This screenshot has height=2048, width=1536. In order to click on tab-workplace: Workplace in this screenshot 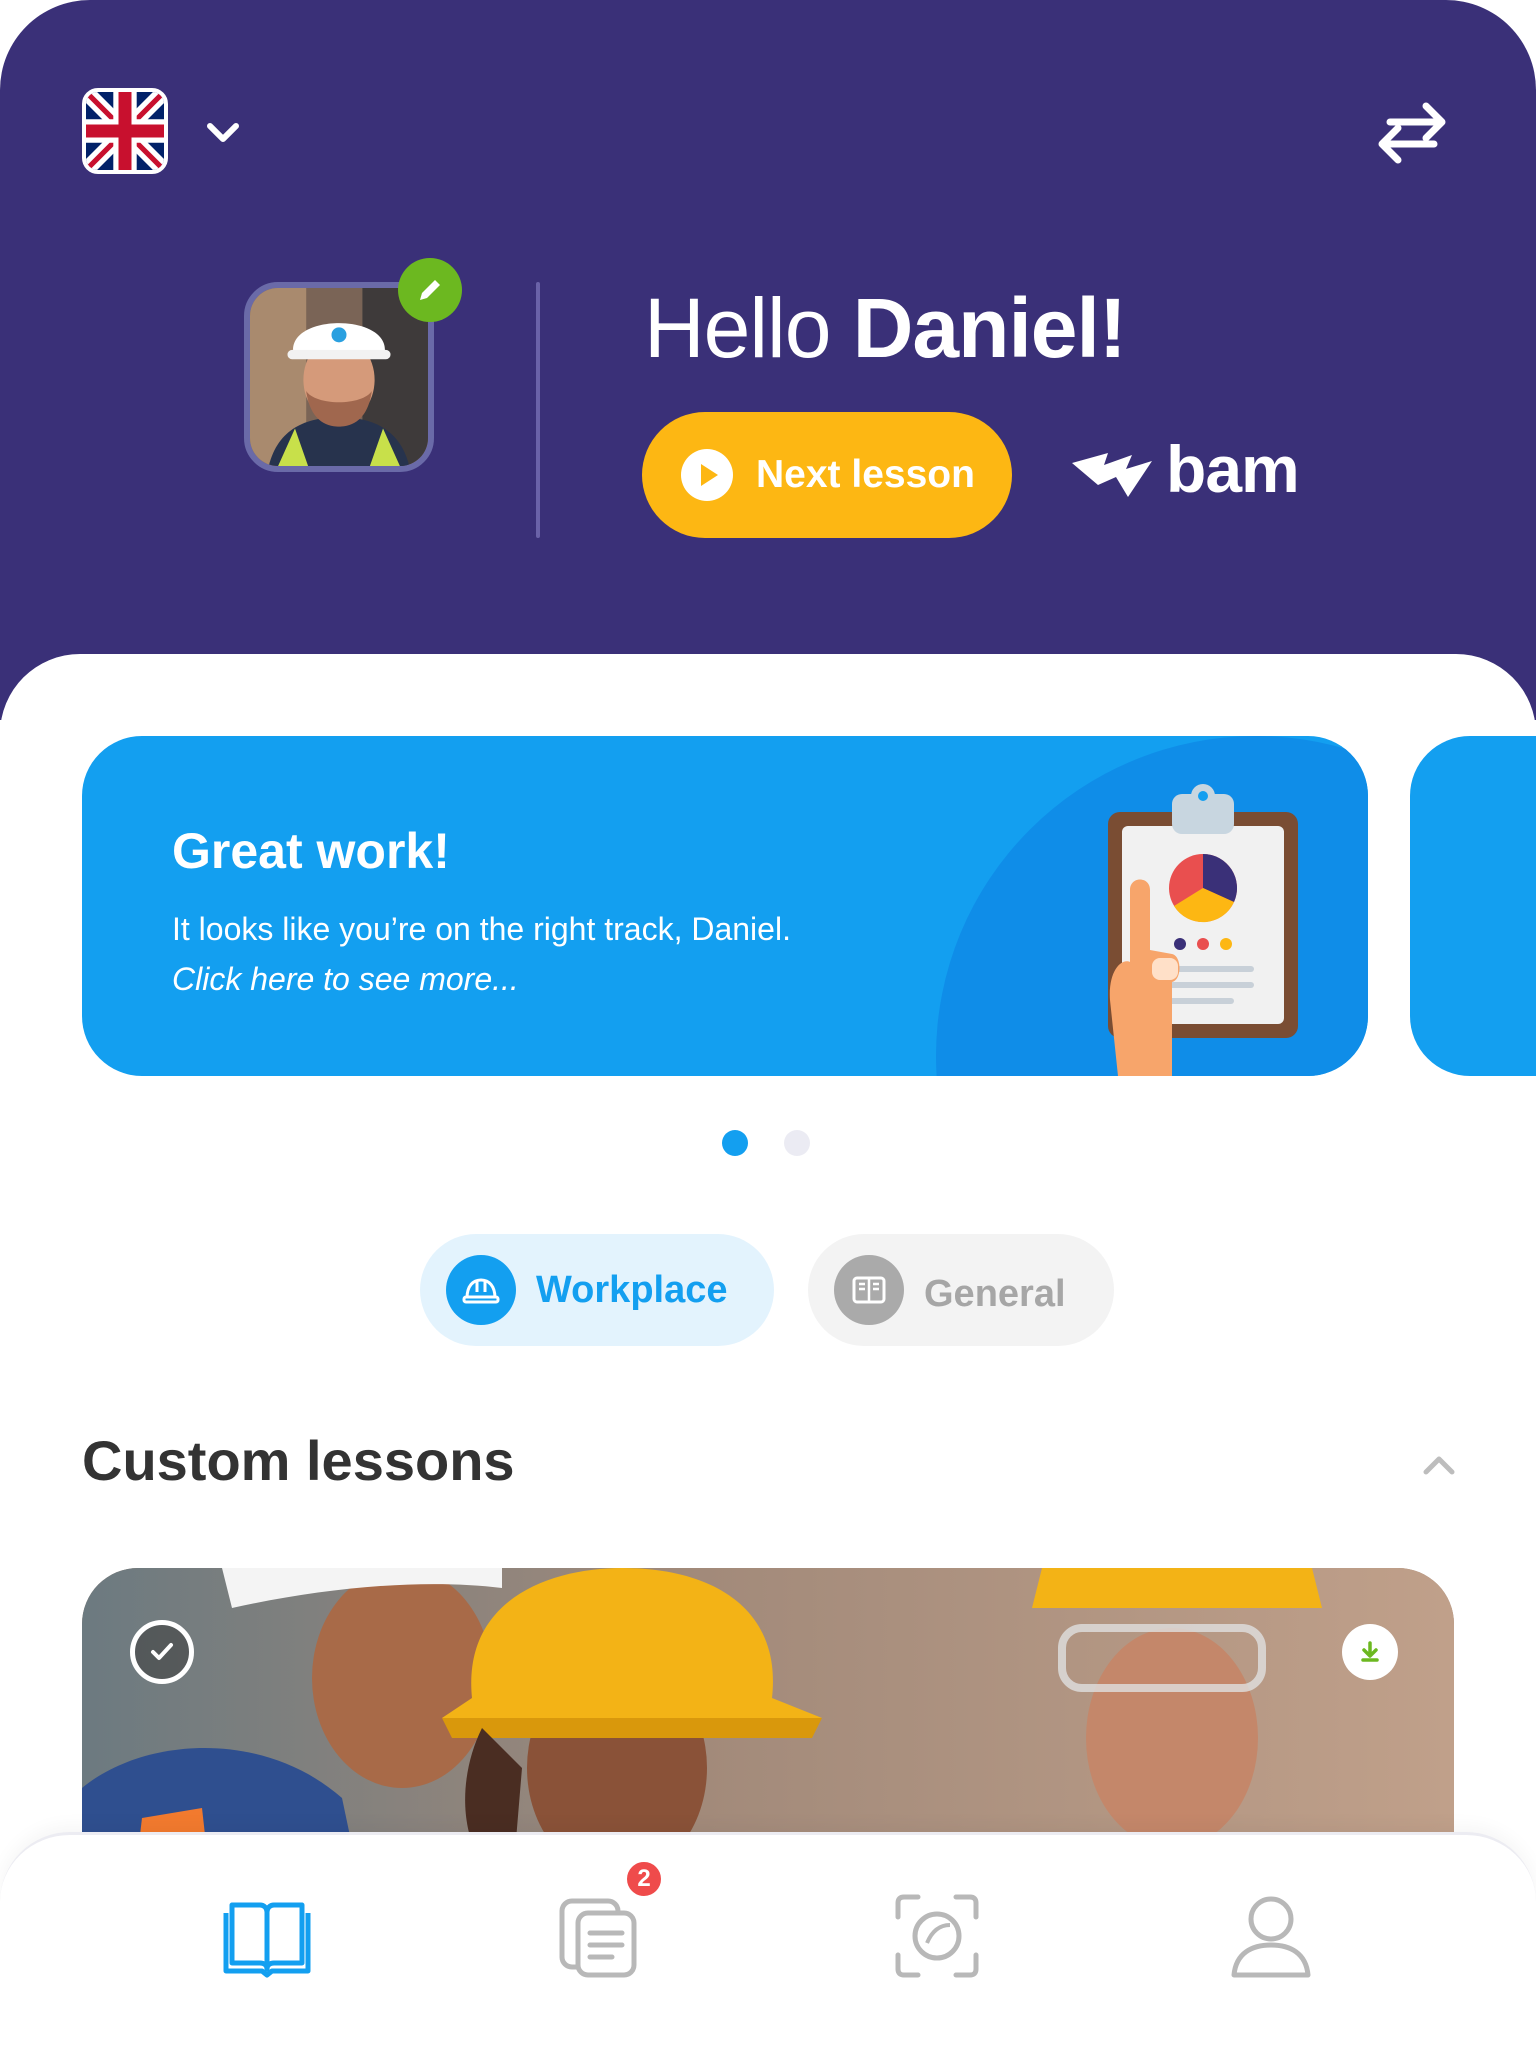, I will do `click(597, 1290)`.